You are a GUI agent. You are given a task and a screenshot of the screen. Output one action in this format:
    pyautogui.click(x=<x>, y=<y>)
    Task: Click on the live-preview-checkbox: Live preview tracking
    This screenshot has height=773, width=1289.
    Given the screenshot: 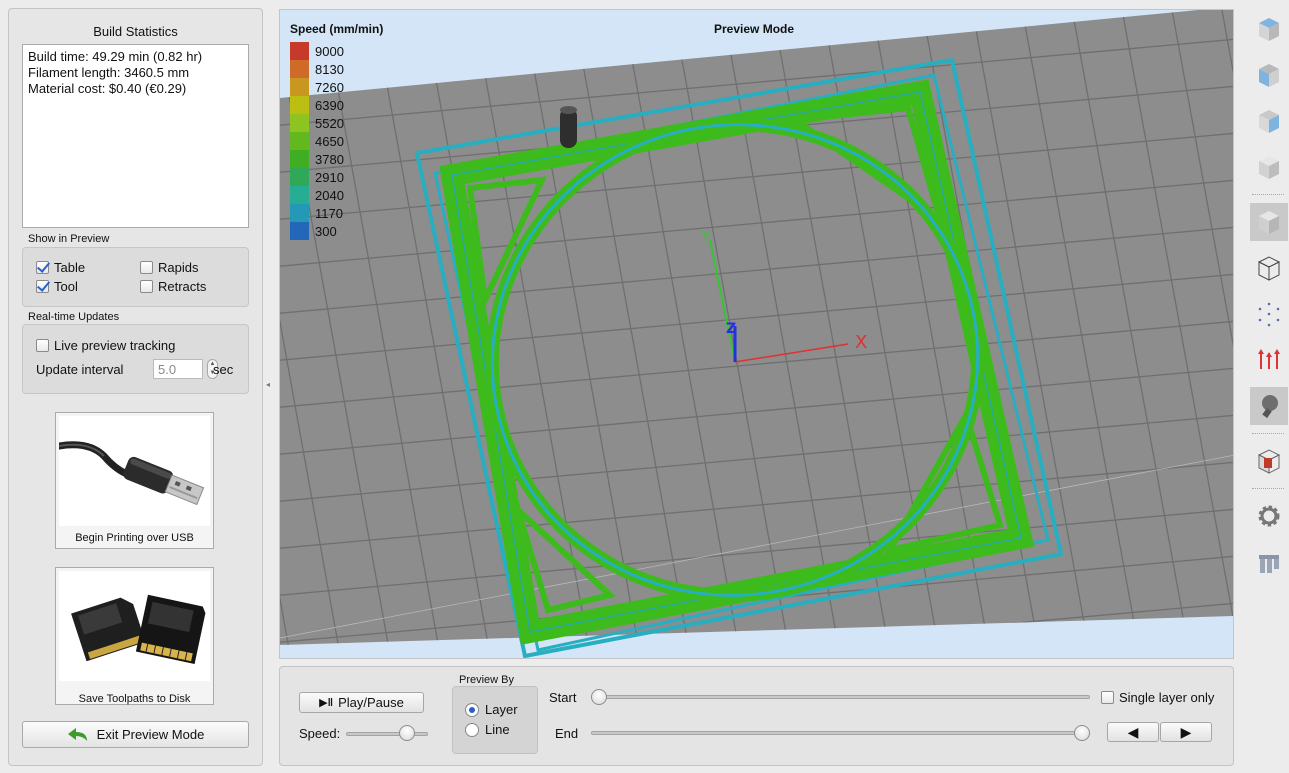 What is the action you would take?
    pyautogui.click(x=105, y=345)
    